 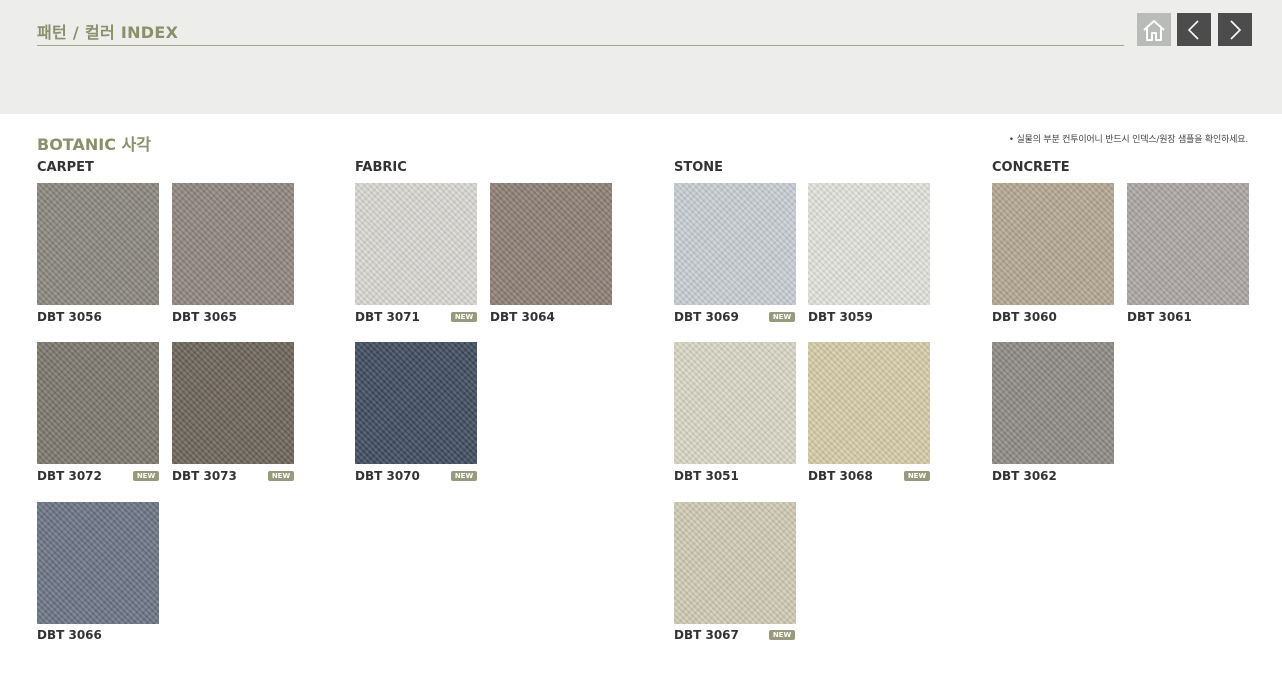 I want to click on category-stone-title: STONE, so click(x=699, y=167).